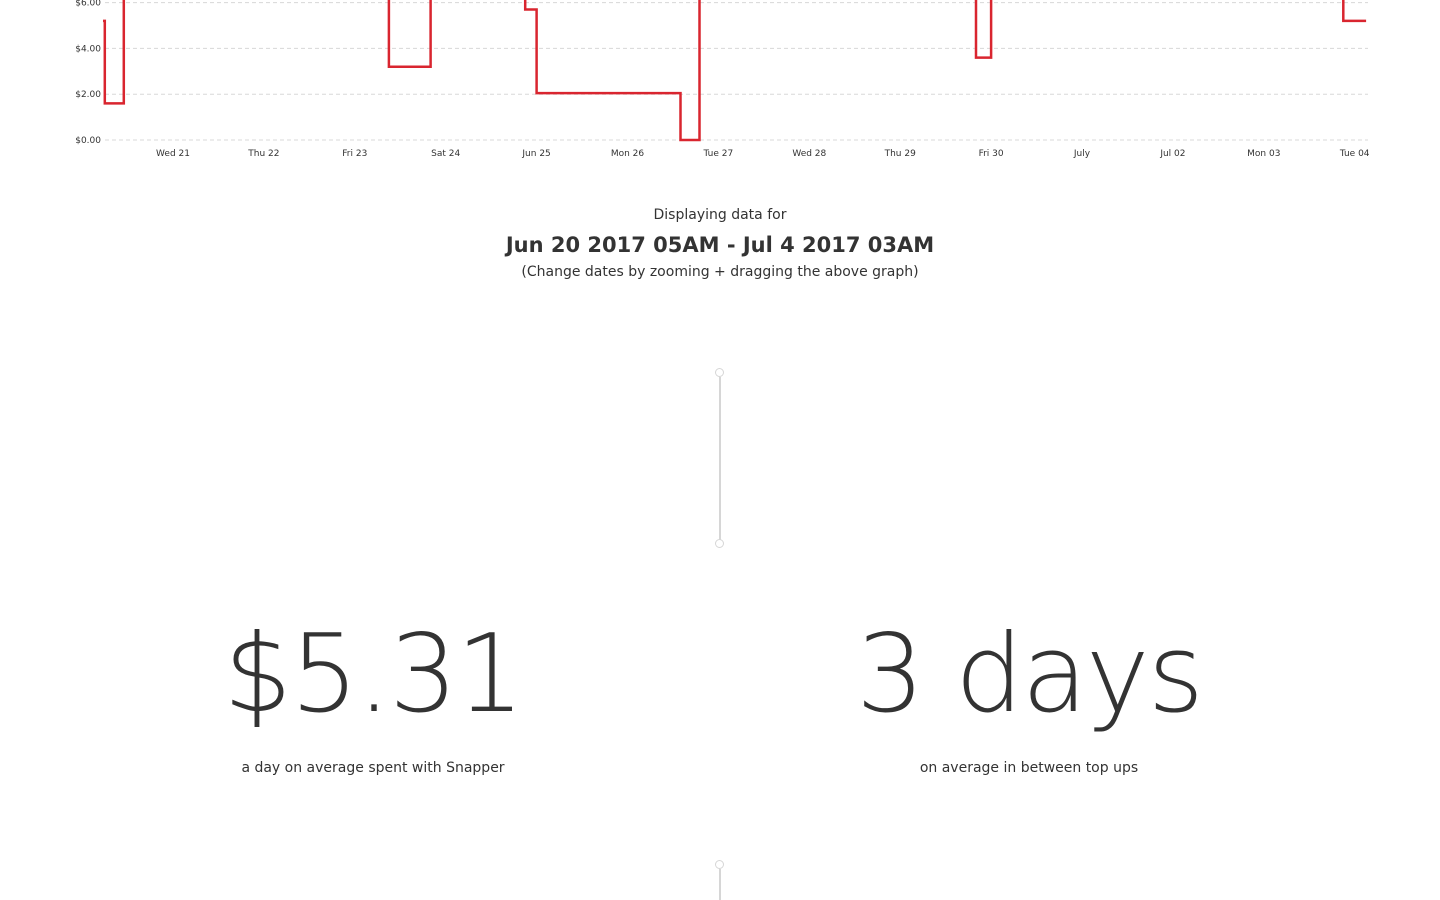 The height and width of the screenshot is (900, 1440). What do you see at coordinates (1030, 674) in the screenshot?
I see `top-up-interval-value: 3 days` at bounding box center [1030, 674].